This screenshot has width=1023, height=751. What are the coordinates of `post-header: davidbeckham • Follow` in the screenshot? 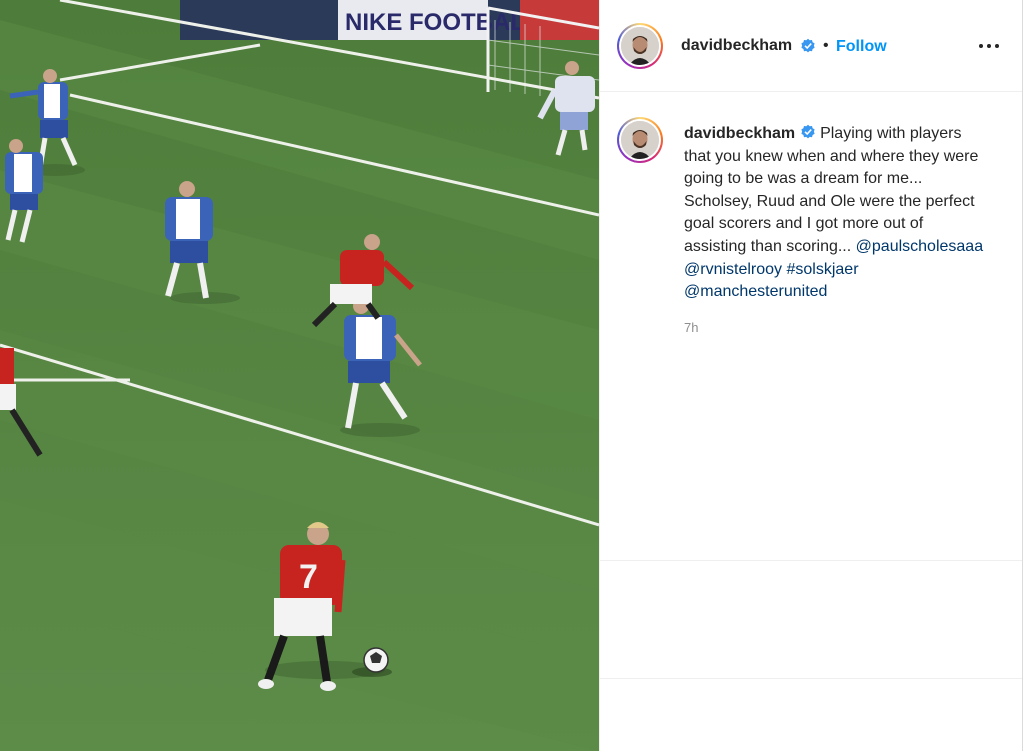 It's located at (811, 46).